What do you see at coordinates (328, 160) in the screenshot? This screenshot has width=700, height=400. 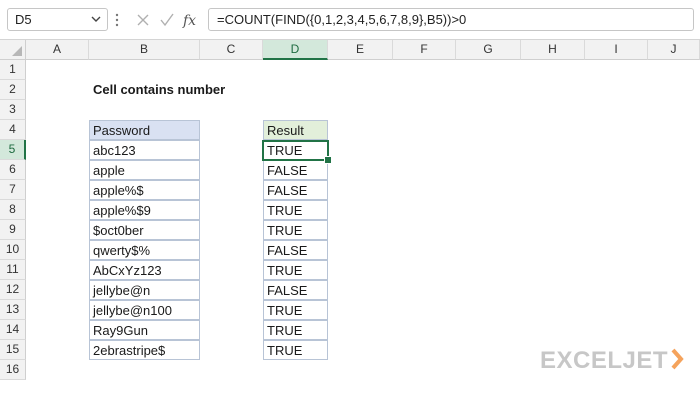 I see `fill-handle` at bounding box center [328, 160].